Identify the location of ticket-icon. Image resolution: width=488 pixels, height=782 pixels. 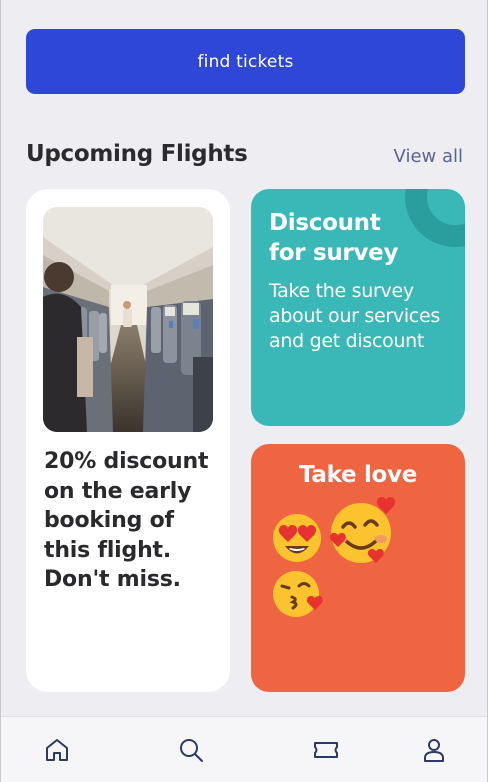
(326, 750).